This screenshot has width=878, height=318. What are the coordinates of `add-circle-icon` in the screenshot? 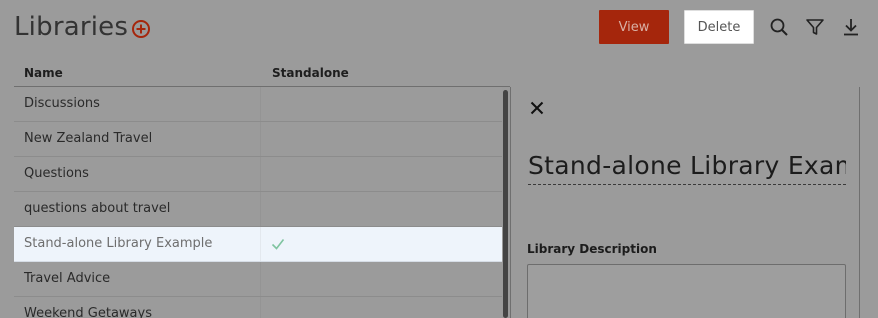 It's located at (141, 29).